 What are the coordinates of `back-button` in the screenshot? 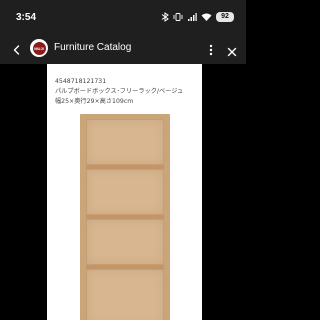 It's located at (17, 49).